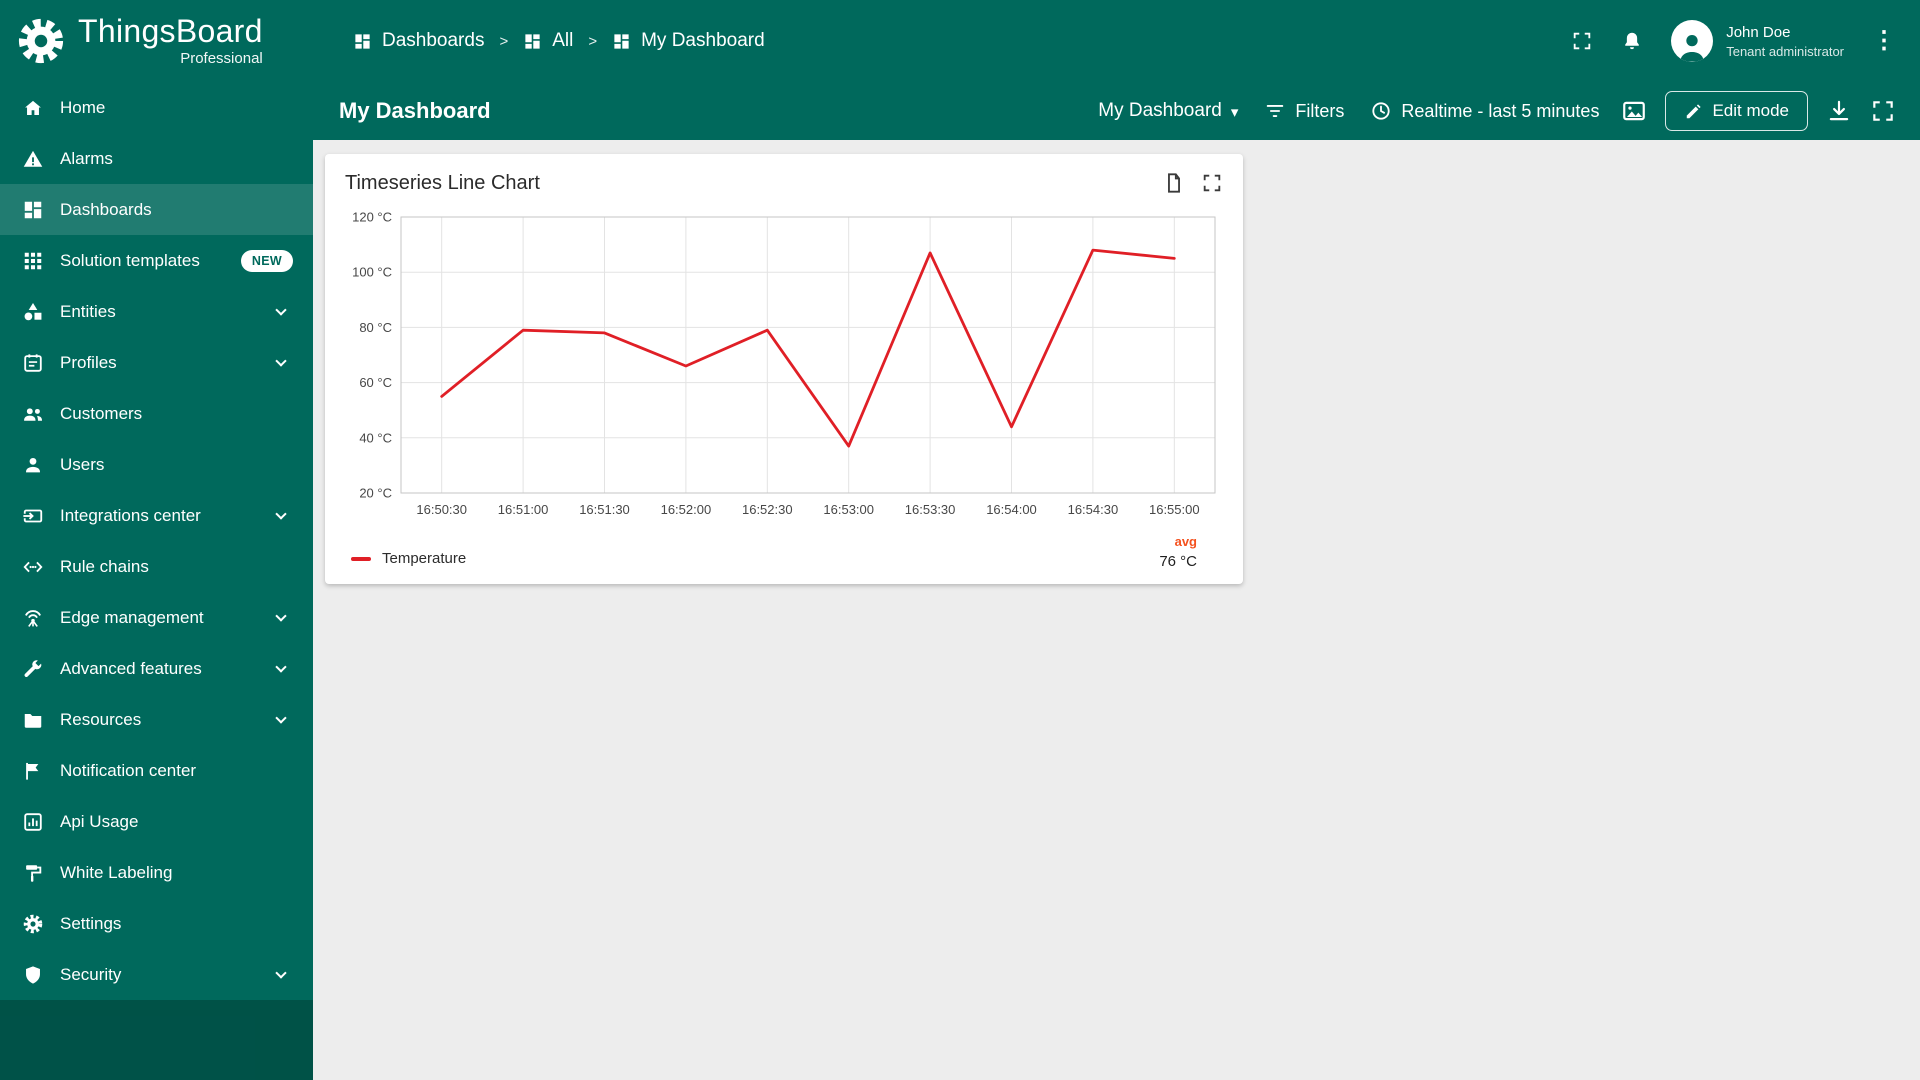 This screenshot has height=1080, width=1920. I want to click on breadcrumb-item-my-dashboard: My Dashboard, so click(688, 41).